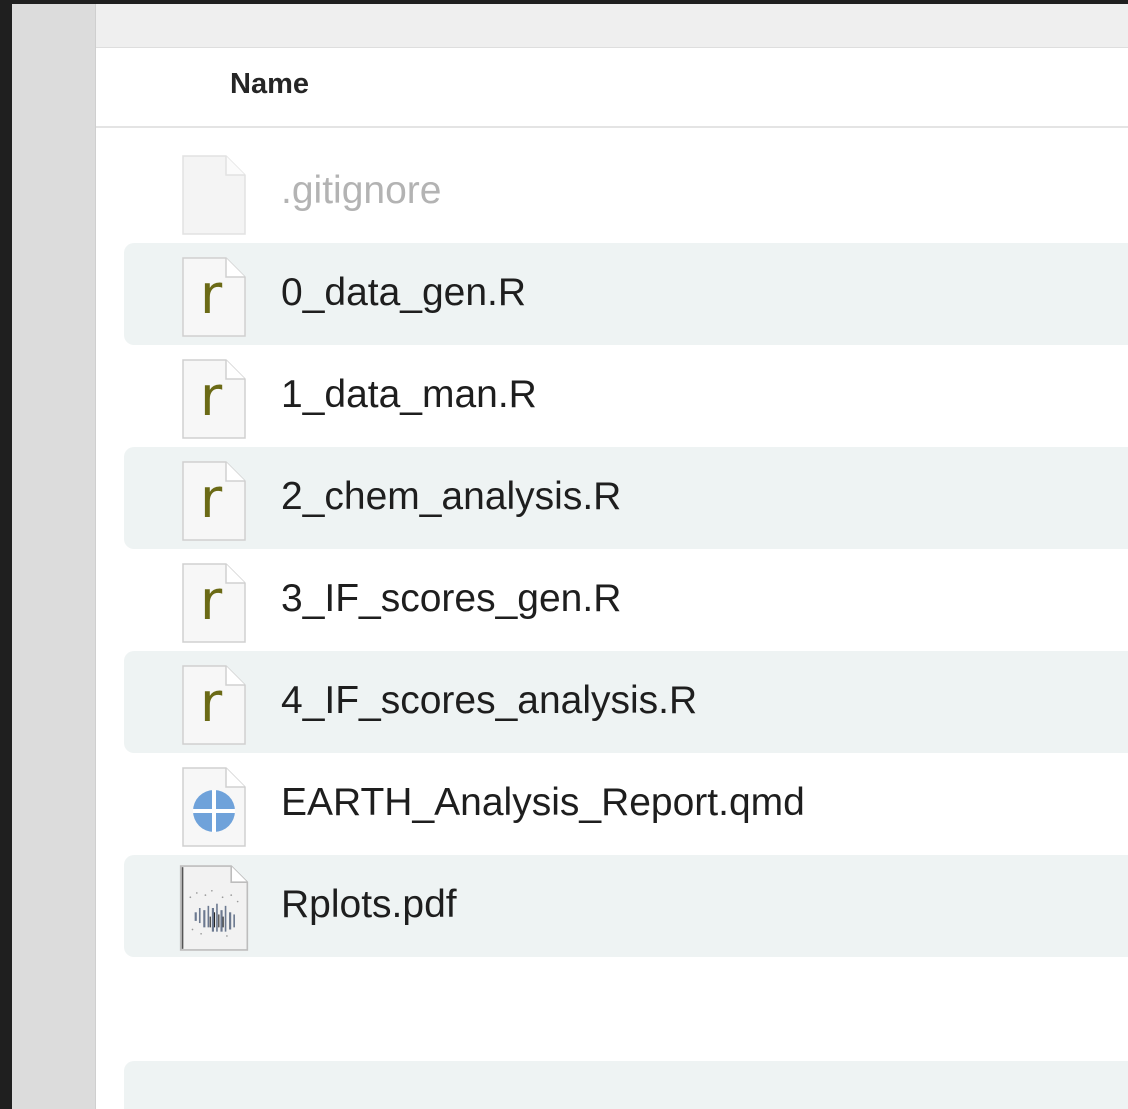  Describe the element at coordinates (612, 26) in the screenshot. I see `toolbar` at that location.